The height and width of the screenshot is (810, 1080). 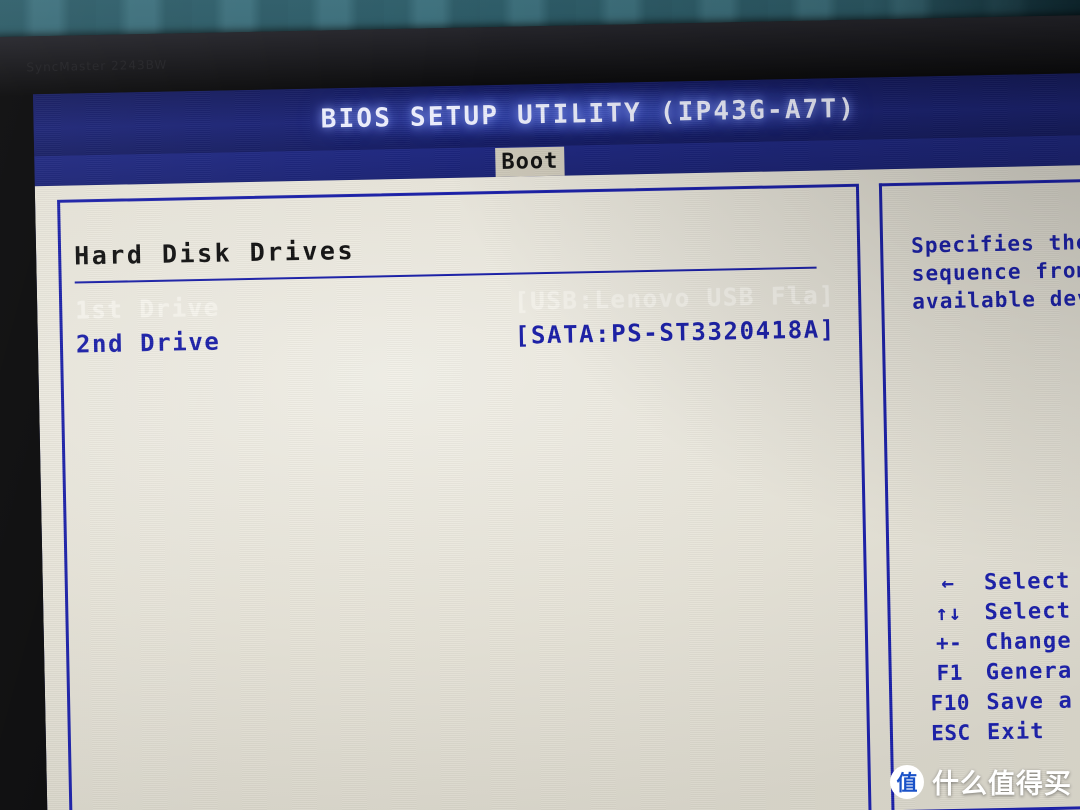 I want to click on legend-row-exit: ESC Exit, so click(x=997, y=734).